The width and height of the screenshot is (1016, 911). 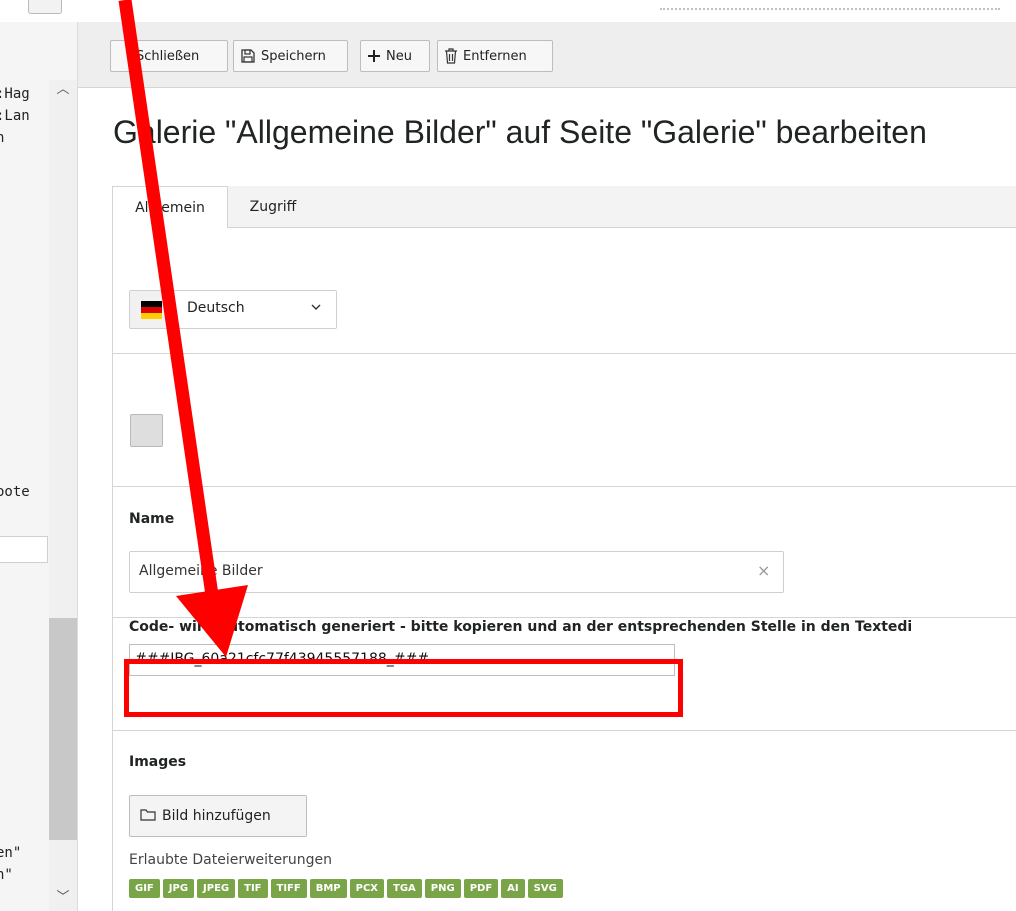 What do you see at coordinates (399, 56) in the screenshot?
I see `new-label: Neu` at bounding box center [399, 56].